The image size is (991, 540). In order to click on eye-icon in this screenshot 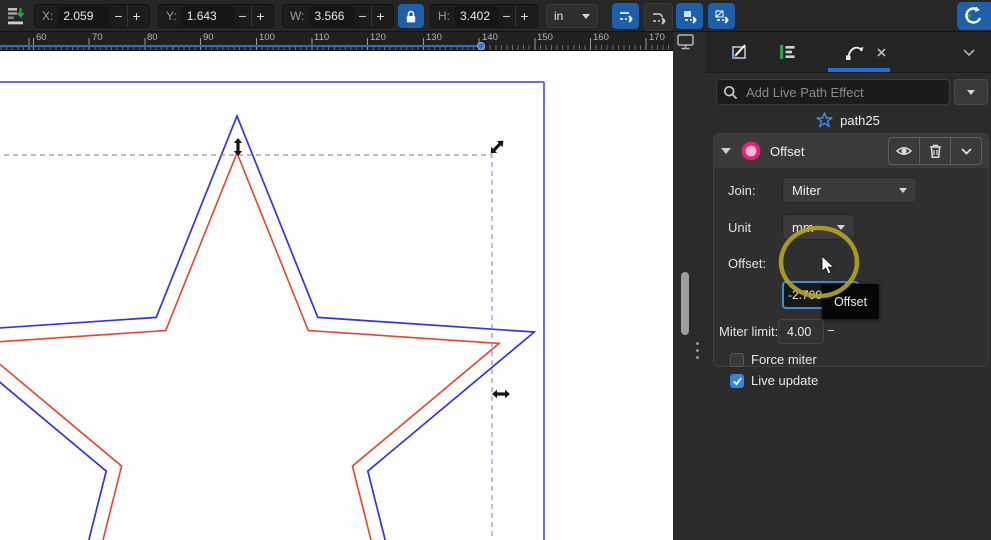, I will do `click(904, 151)`.